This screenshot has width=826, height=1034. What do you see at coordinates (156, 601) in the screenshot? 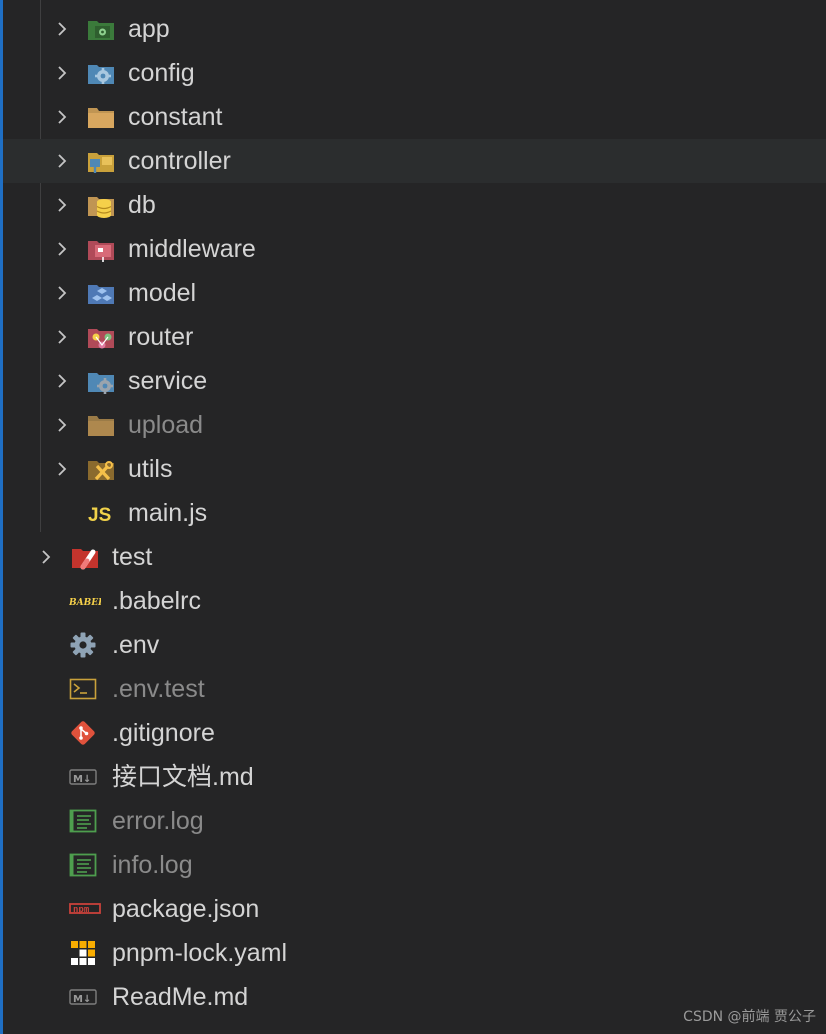
I see `tree-item-label: .babelrc` at bounding box center [156, 601].